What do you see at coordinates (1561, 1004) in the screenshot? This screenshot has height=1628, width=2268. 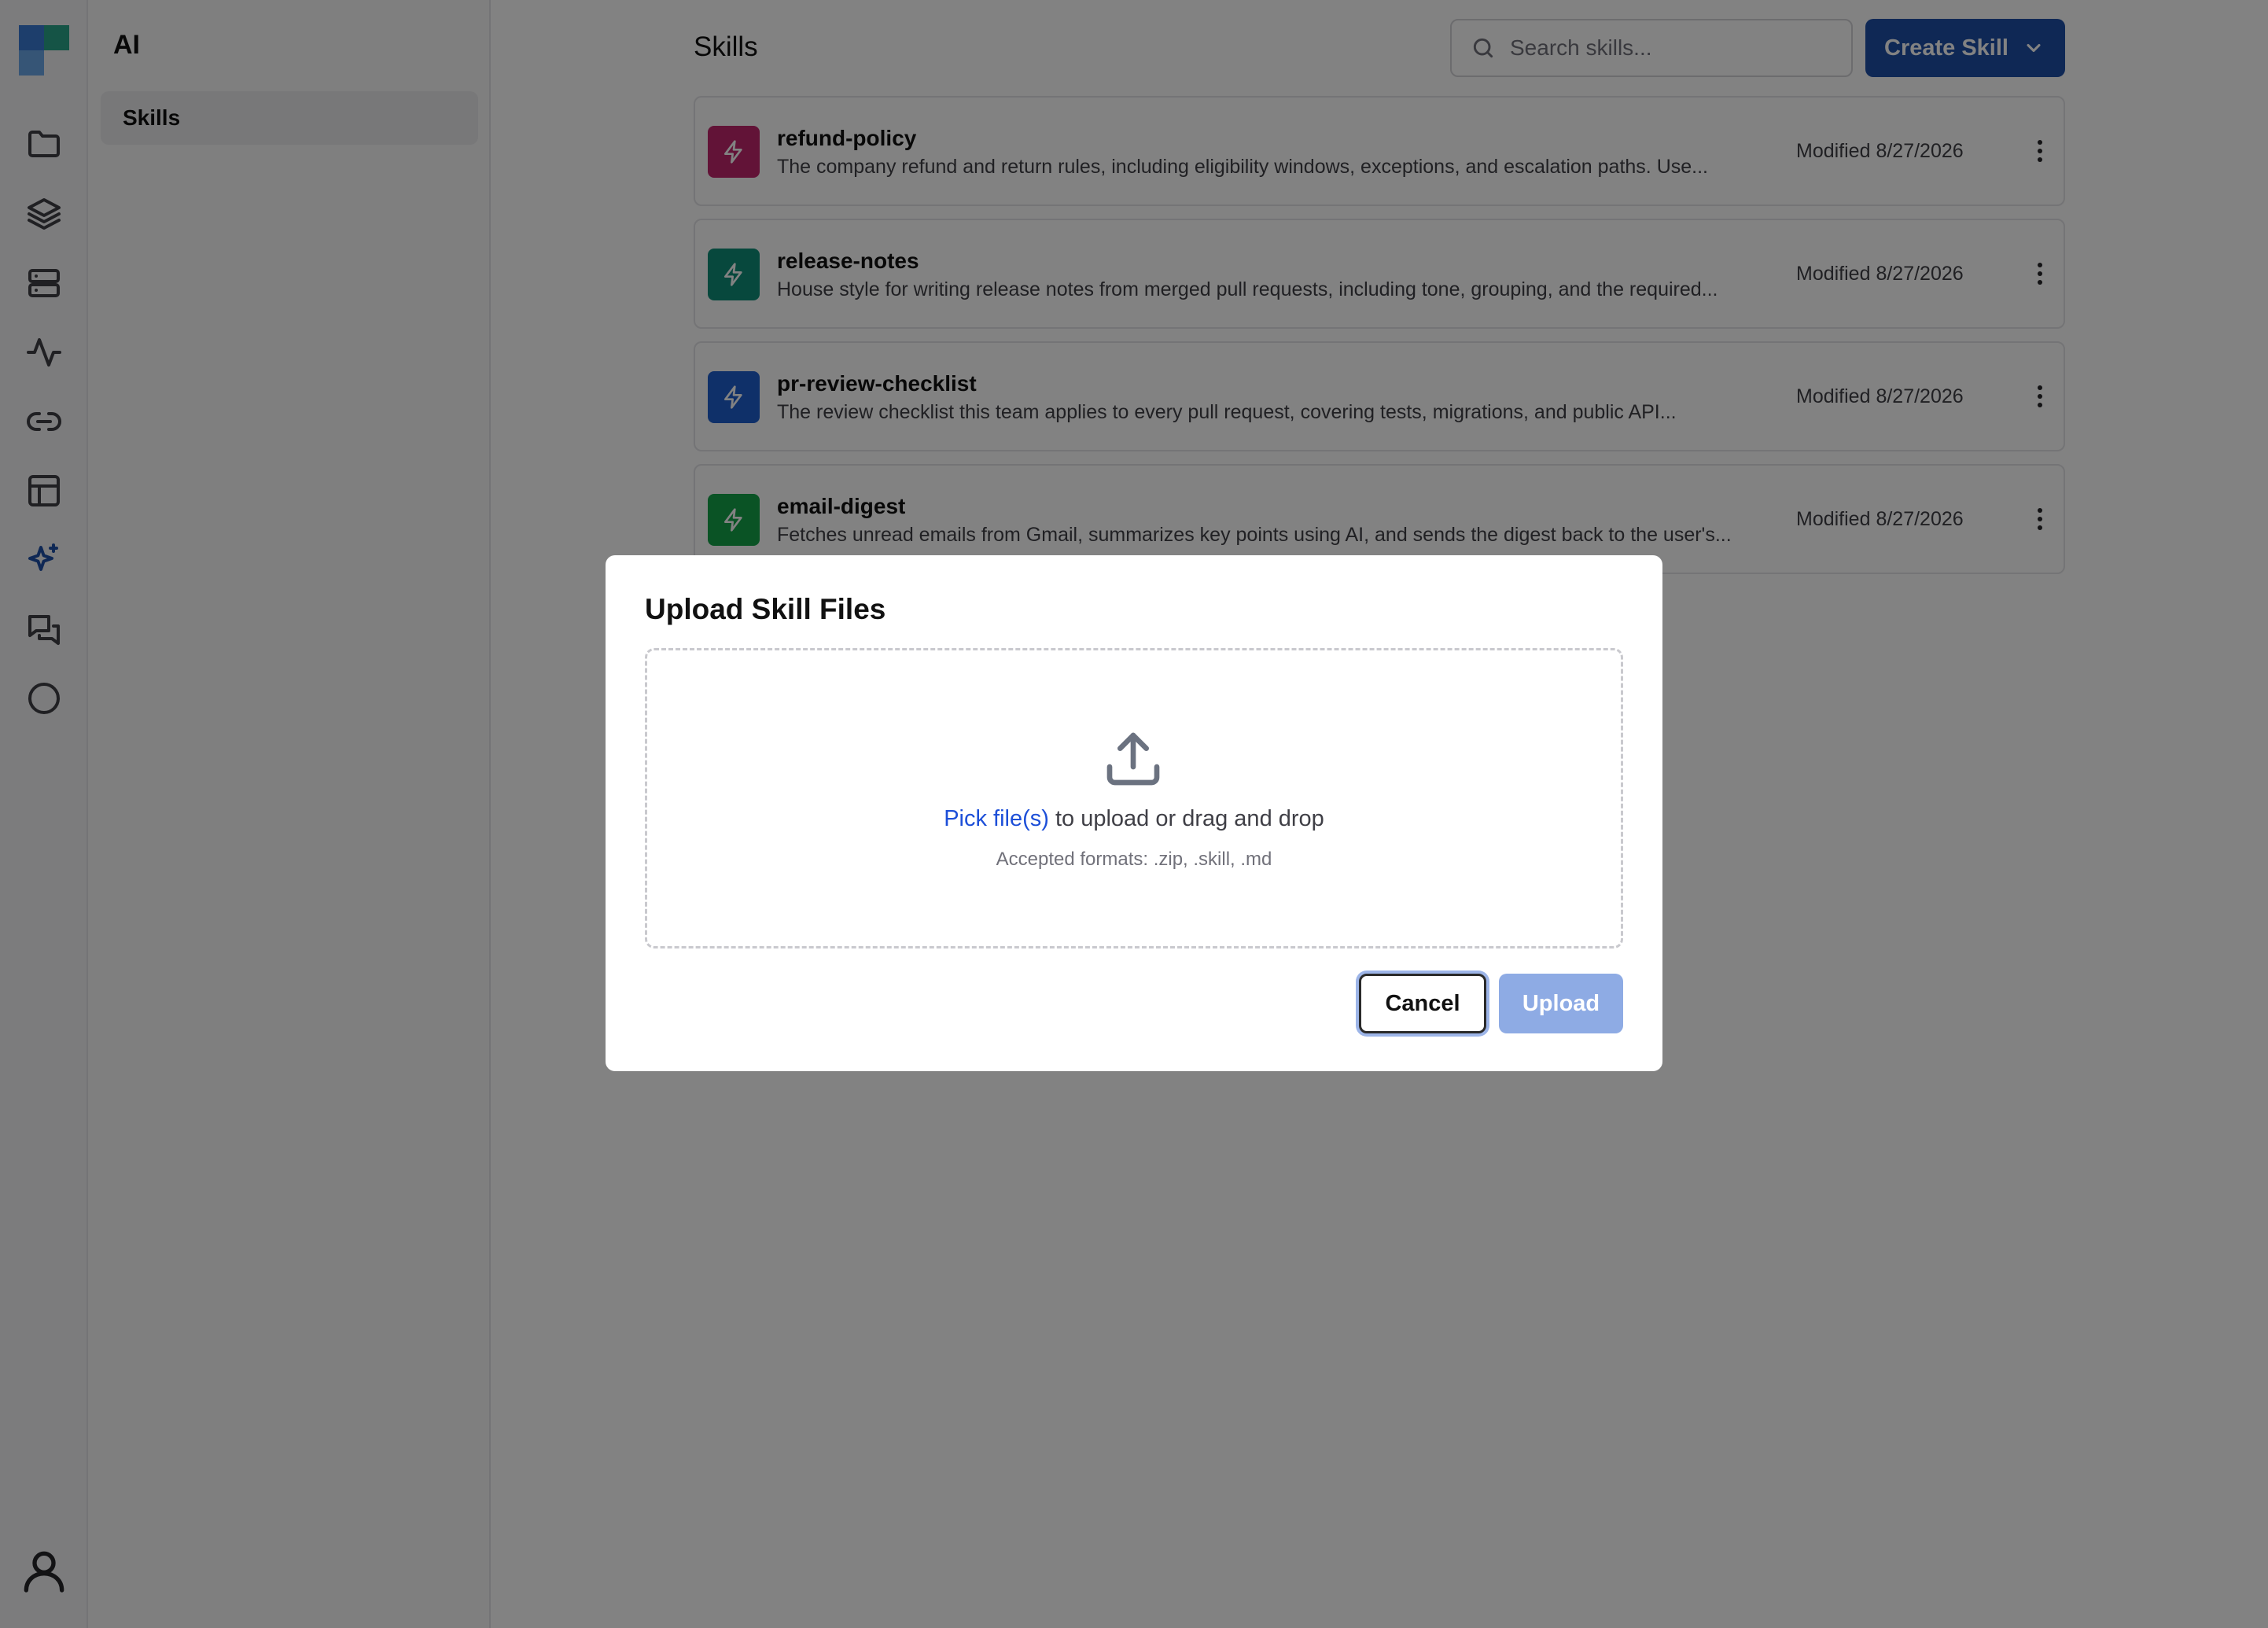 I see `upload-button: Upload` at bounding box center [1561, 1004].